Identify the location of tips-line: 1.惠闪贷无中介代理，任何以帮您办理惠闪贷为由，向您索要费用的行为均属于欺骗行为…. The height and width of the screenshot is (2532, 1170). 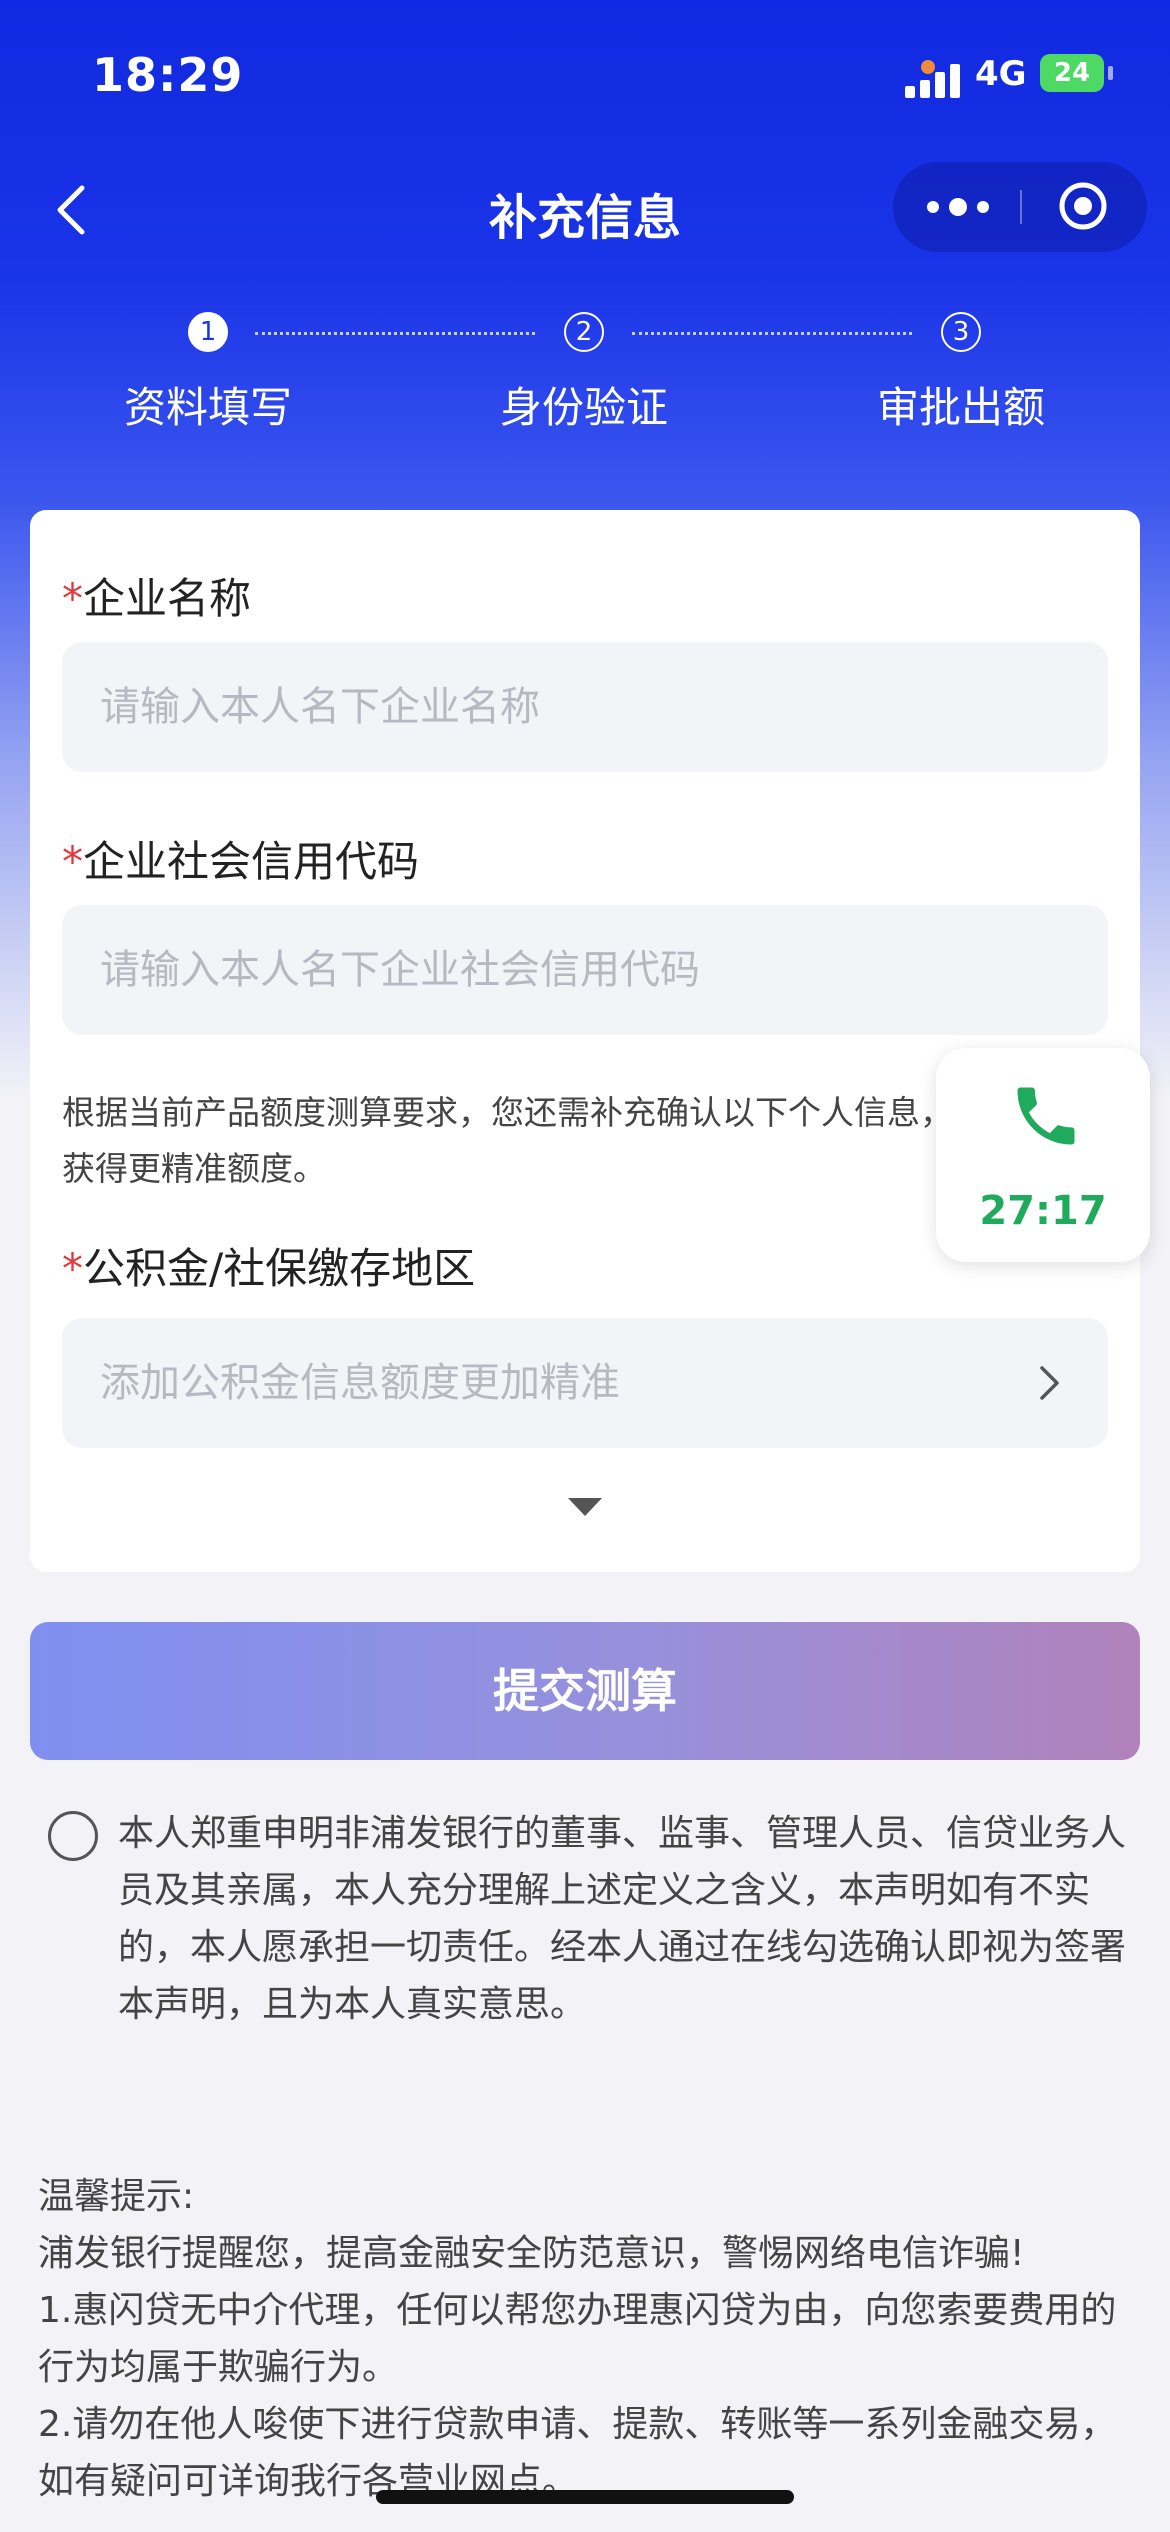
(577, 2339).